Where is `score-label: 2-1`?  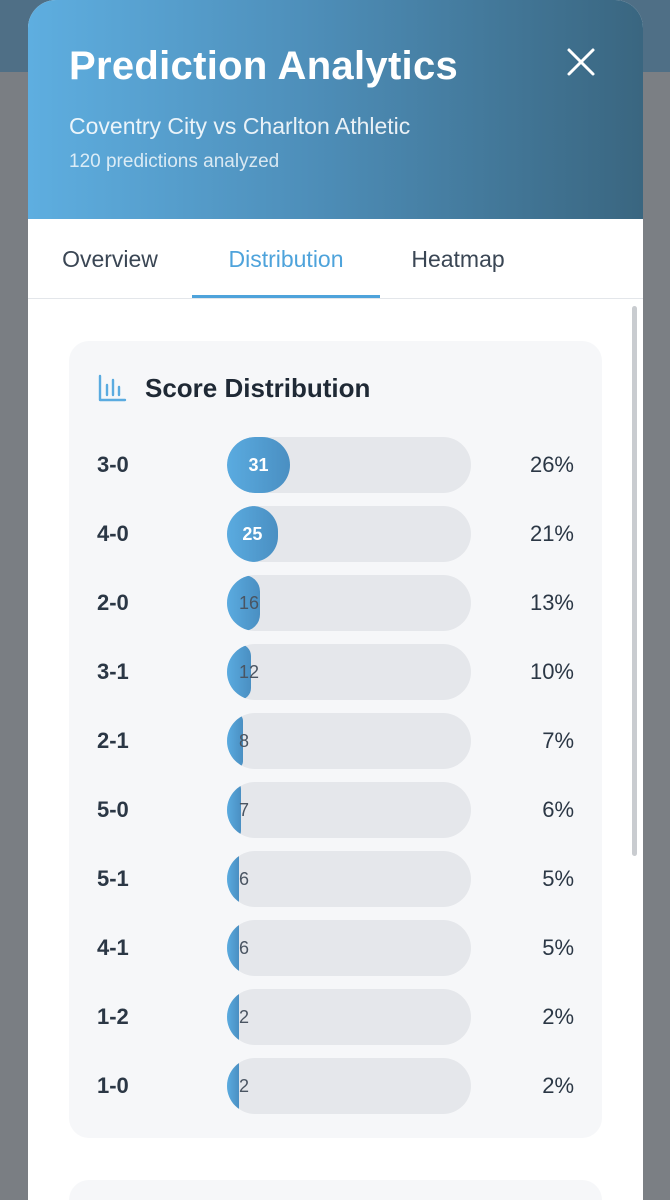
score-label: 2-1 is located at coordinates (113, 740).